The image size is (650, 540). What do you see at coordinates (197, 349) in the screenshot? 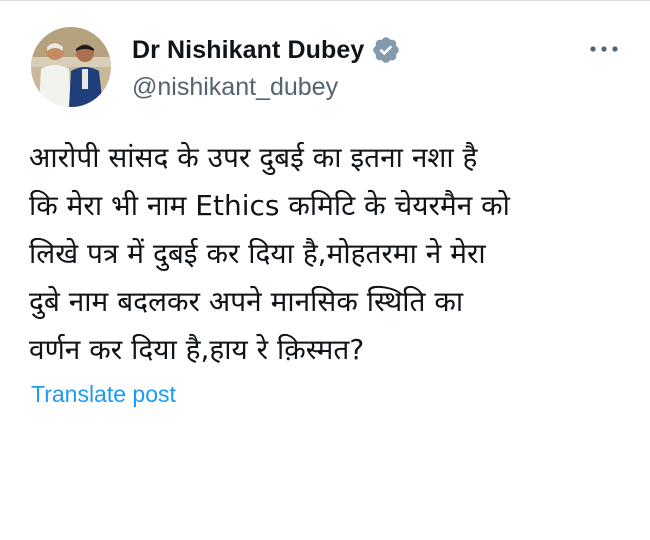
I see `tweet-text-line: वर्णन कर दिया है,हाय रे क़िस्मत?` at bounding box center [197, 349].